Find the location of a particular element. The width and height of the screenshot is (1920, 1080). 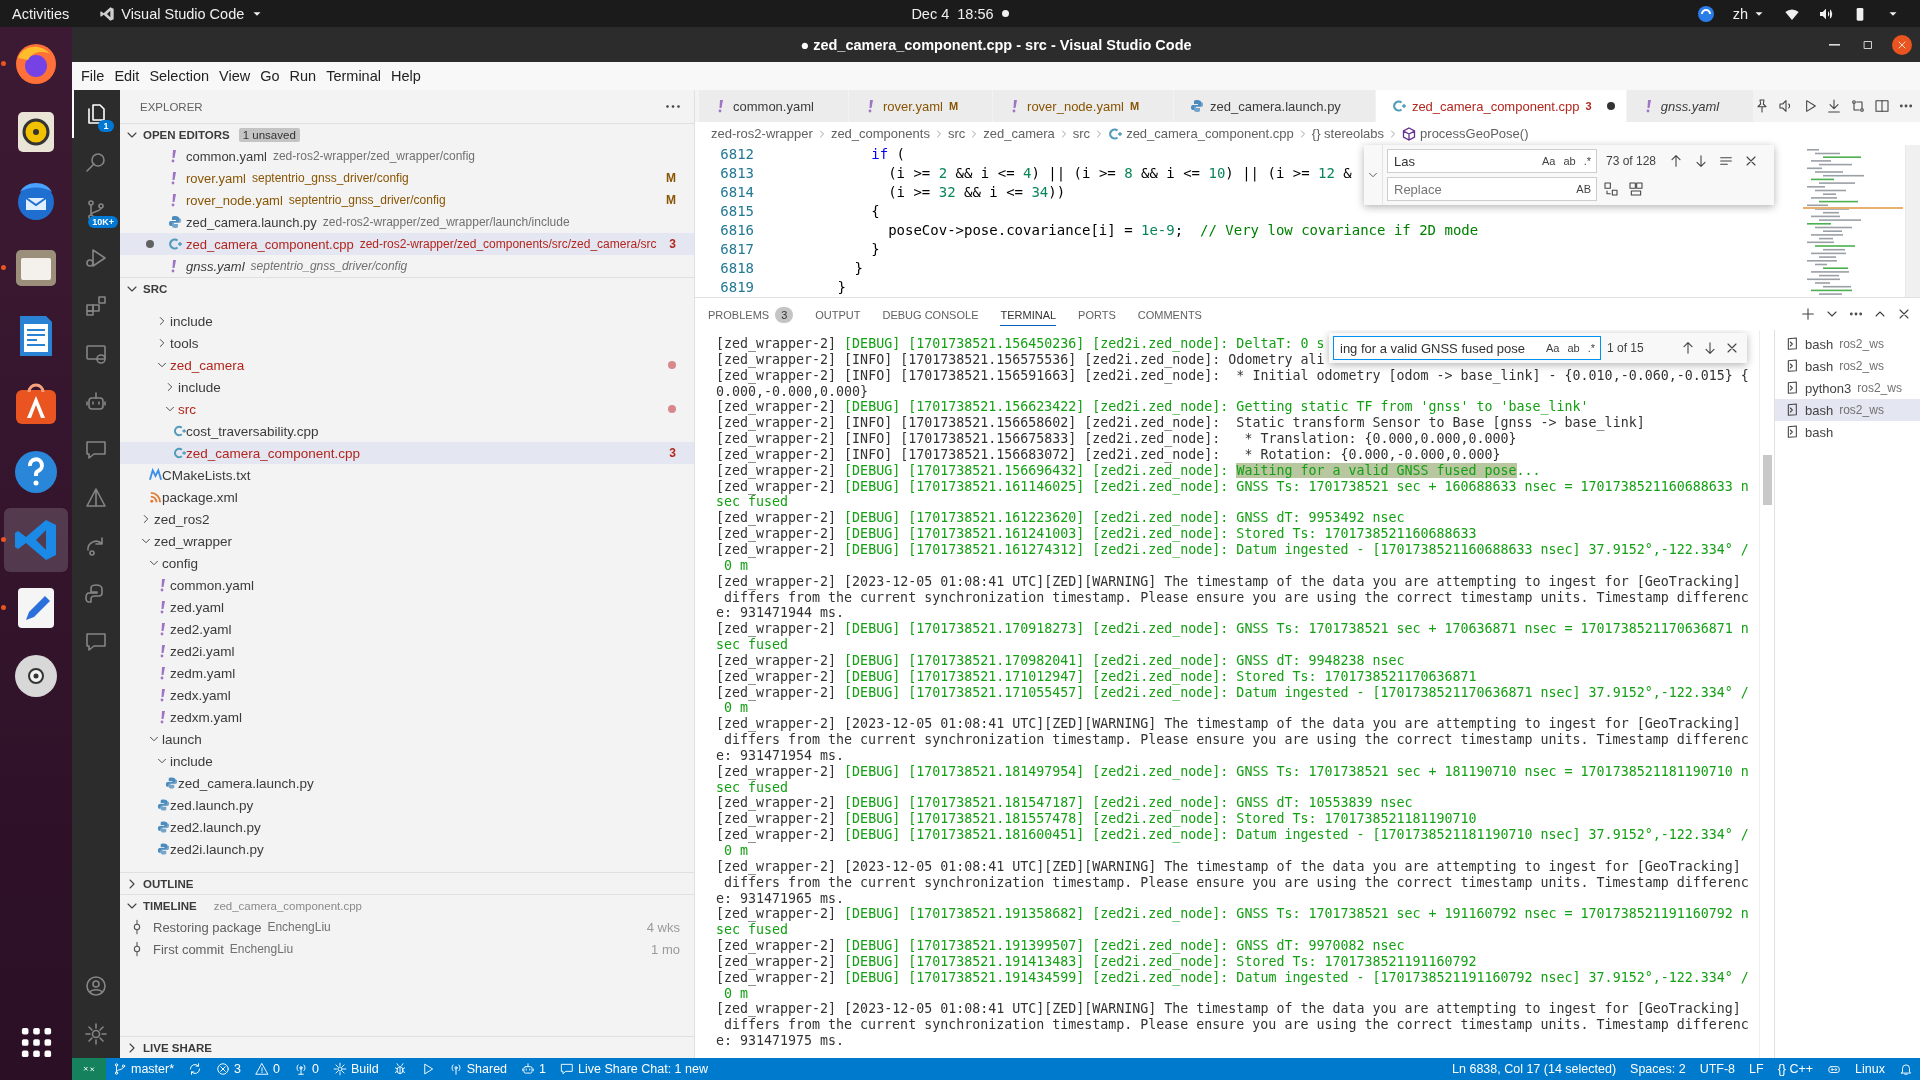

tree-item: tools is located at coordinates (407, 343).